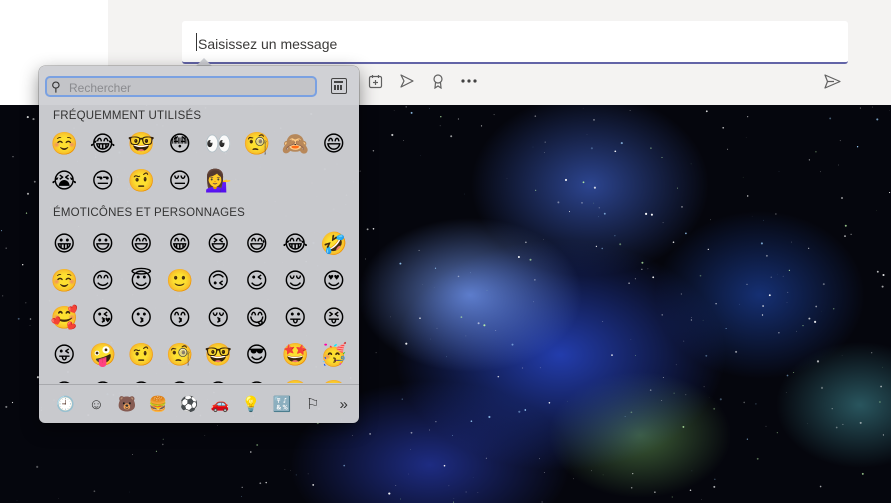 This screenshot has width=891, height=503. I want to click on car-icon: 🚗, so click(220, 404).